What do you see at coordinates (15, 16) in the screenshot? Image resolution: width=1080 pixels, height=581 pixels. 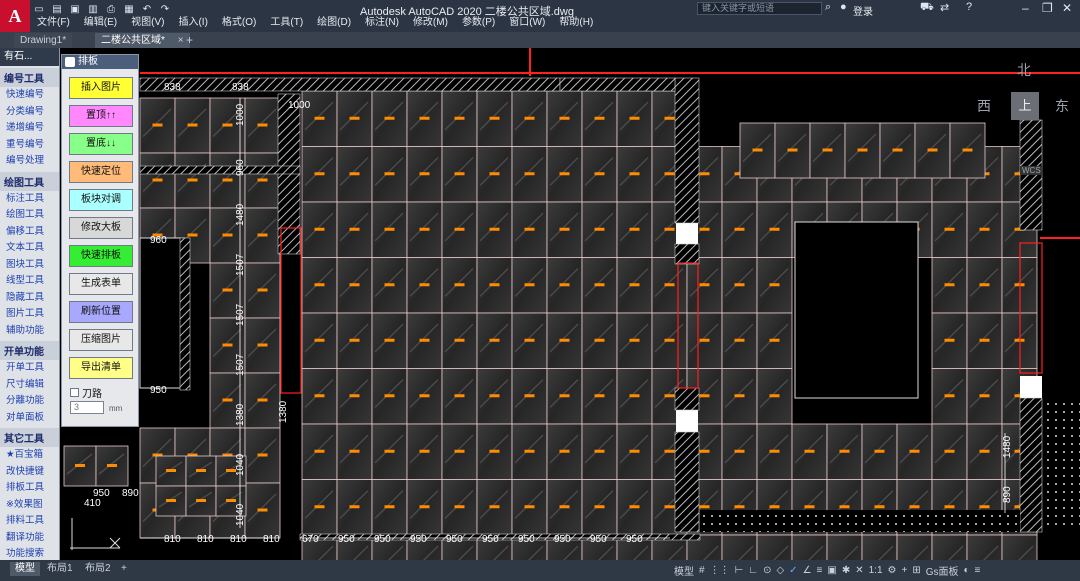 I see `autocad-logo: A` at bounding box center [15, 16].